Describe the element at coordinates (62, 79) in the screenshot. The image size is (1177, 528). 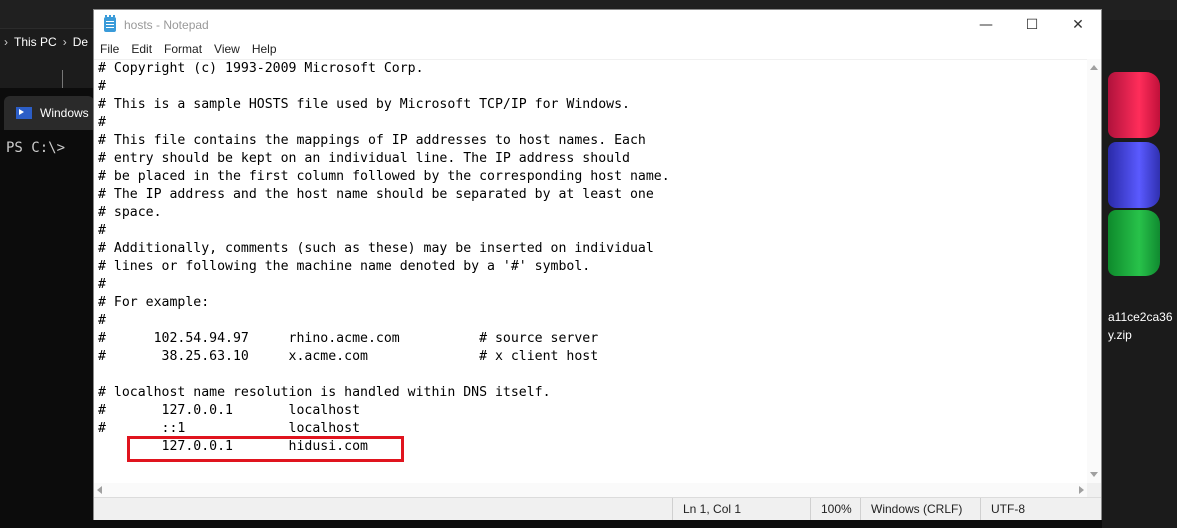
I see `divider` at that location.